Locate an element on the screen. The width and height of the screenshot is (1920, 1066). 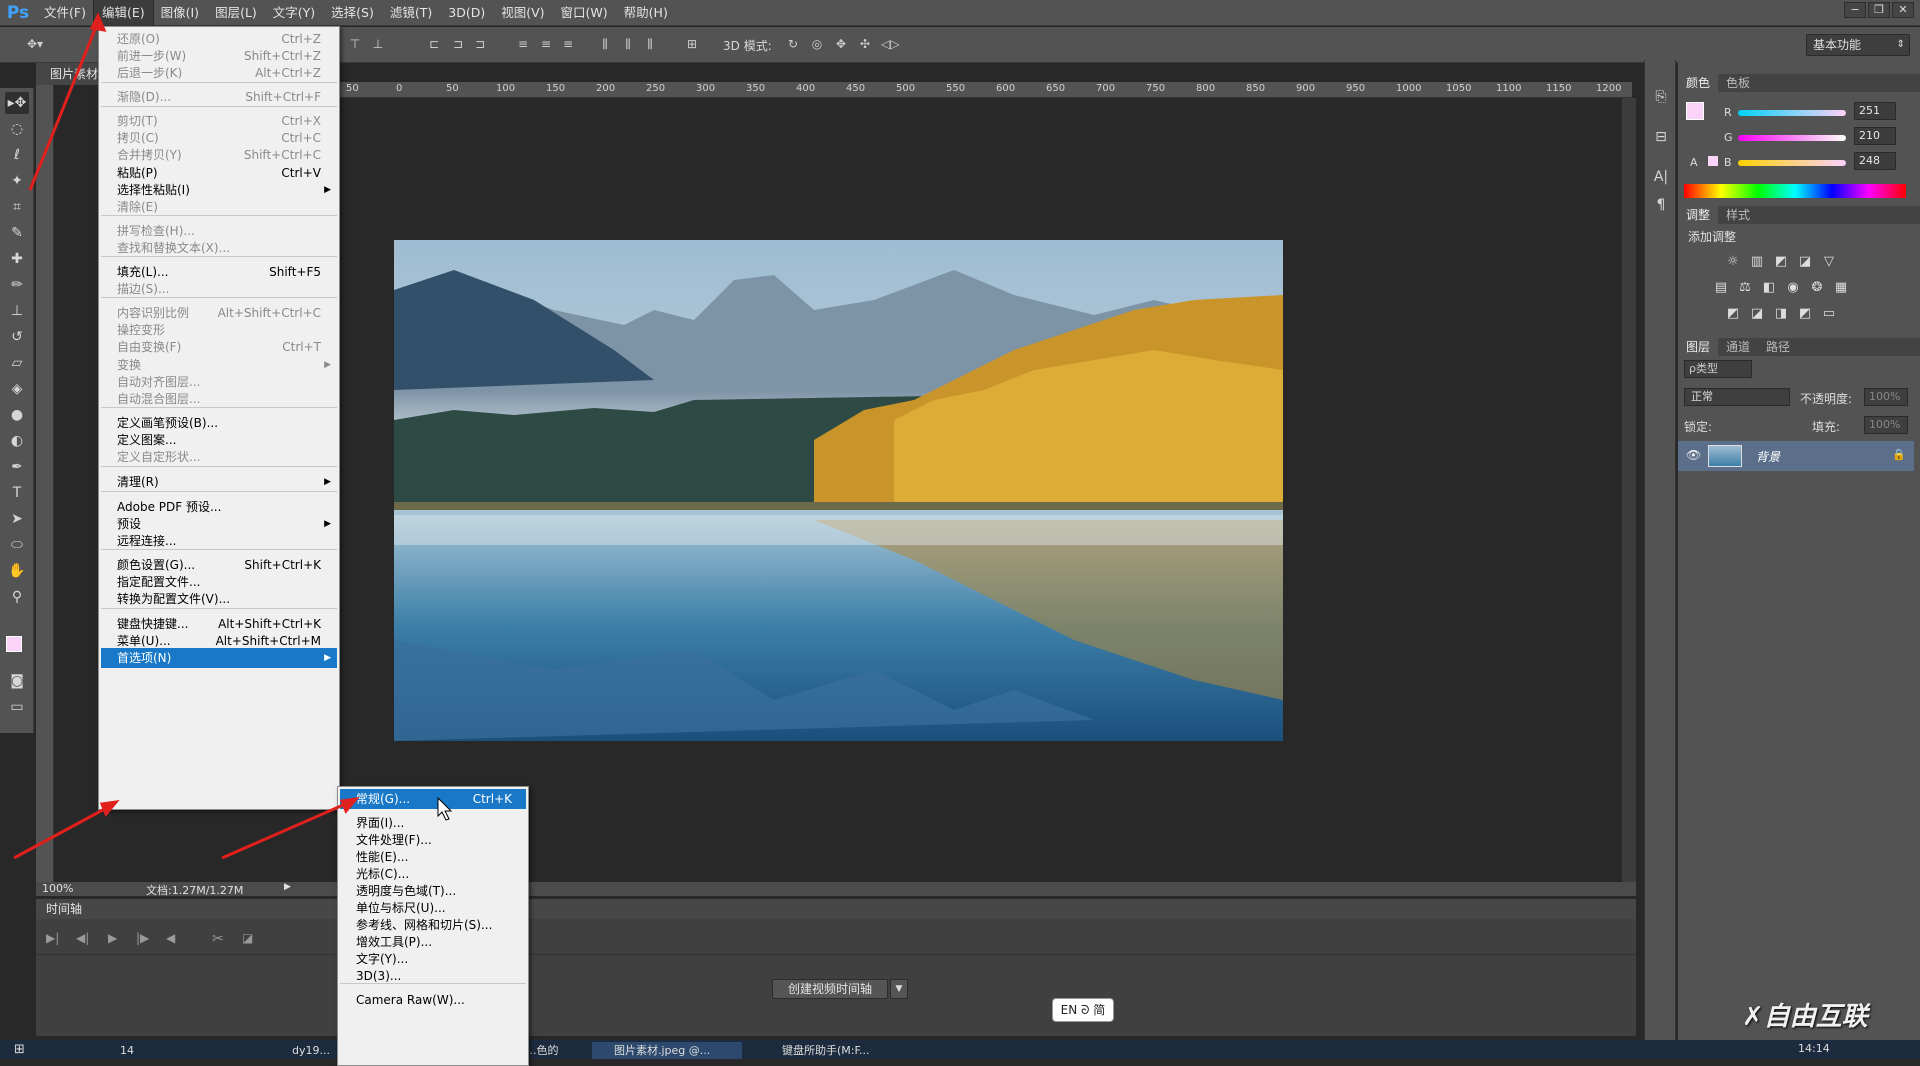
ime-indicator: EN ᘐ 简 is located at coordinates (1083, 1010).